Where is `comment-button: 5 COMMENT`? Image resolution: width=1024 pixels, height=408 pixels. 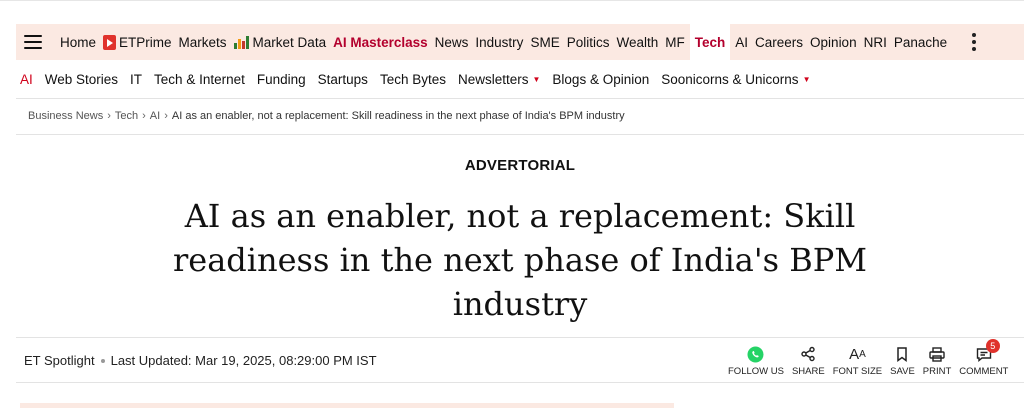 comment-button: 5 COMMENT is located at coordinates (984, 358).